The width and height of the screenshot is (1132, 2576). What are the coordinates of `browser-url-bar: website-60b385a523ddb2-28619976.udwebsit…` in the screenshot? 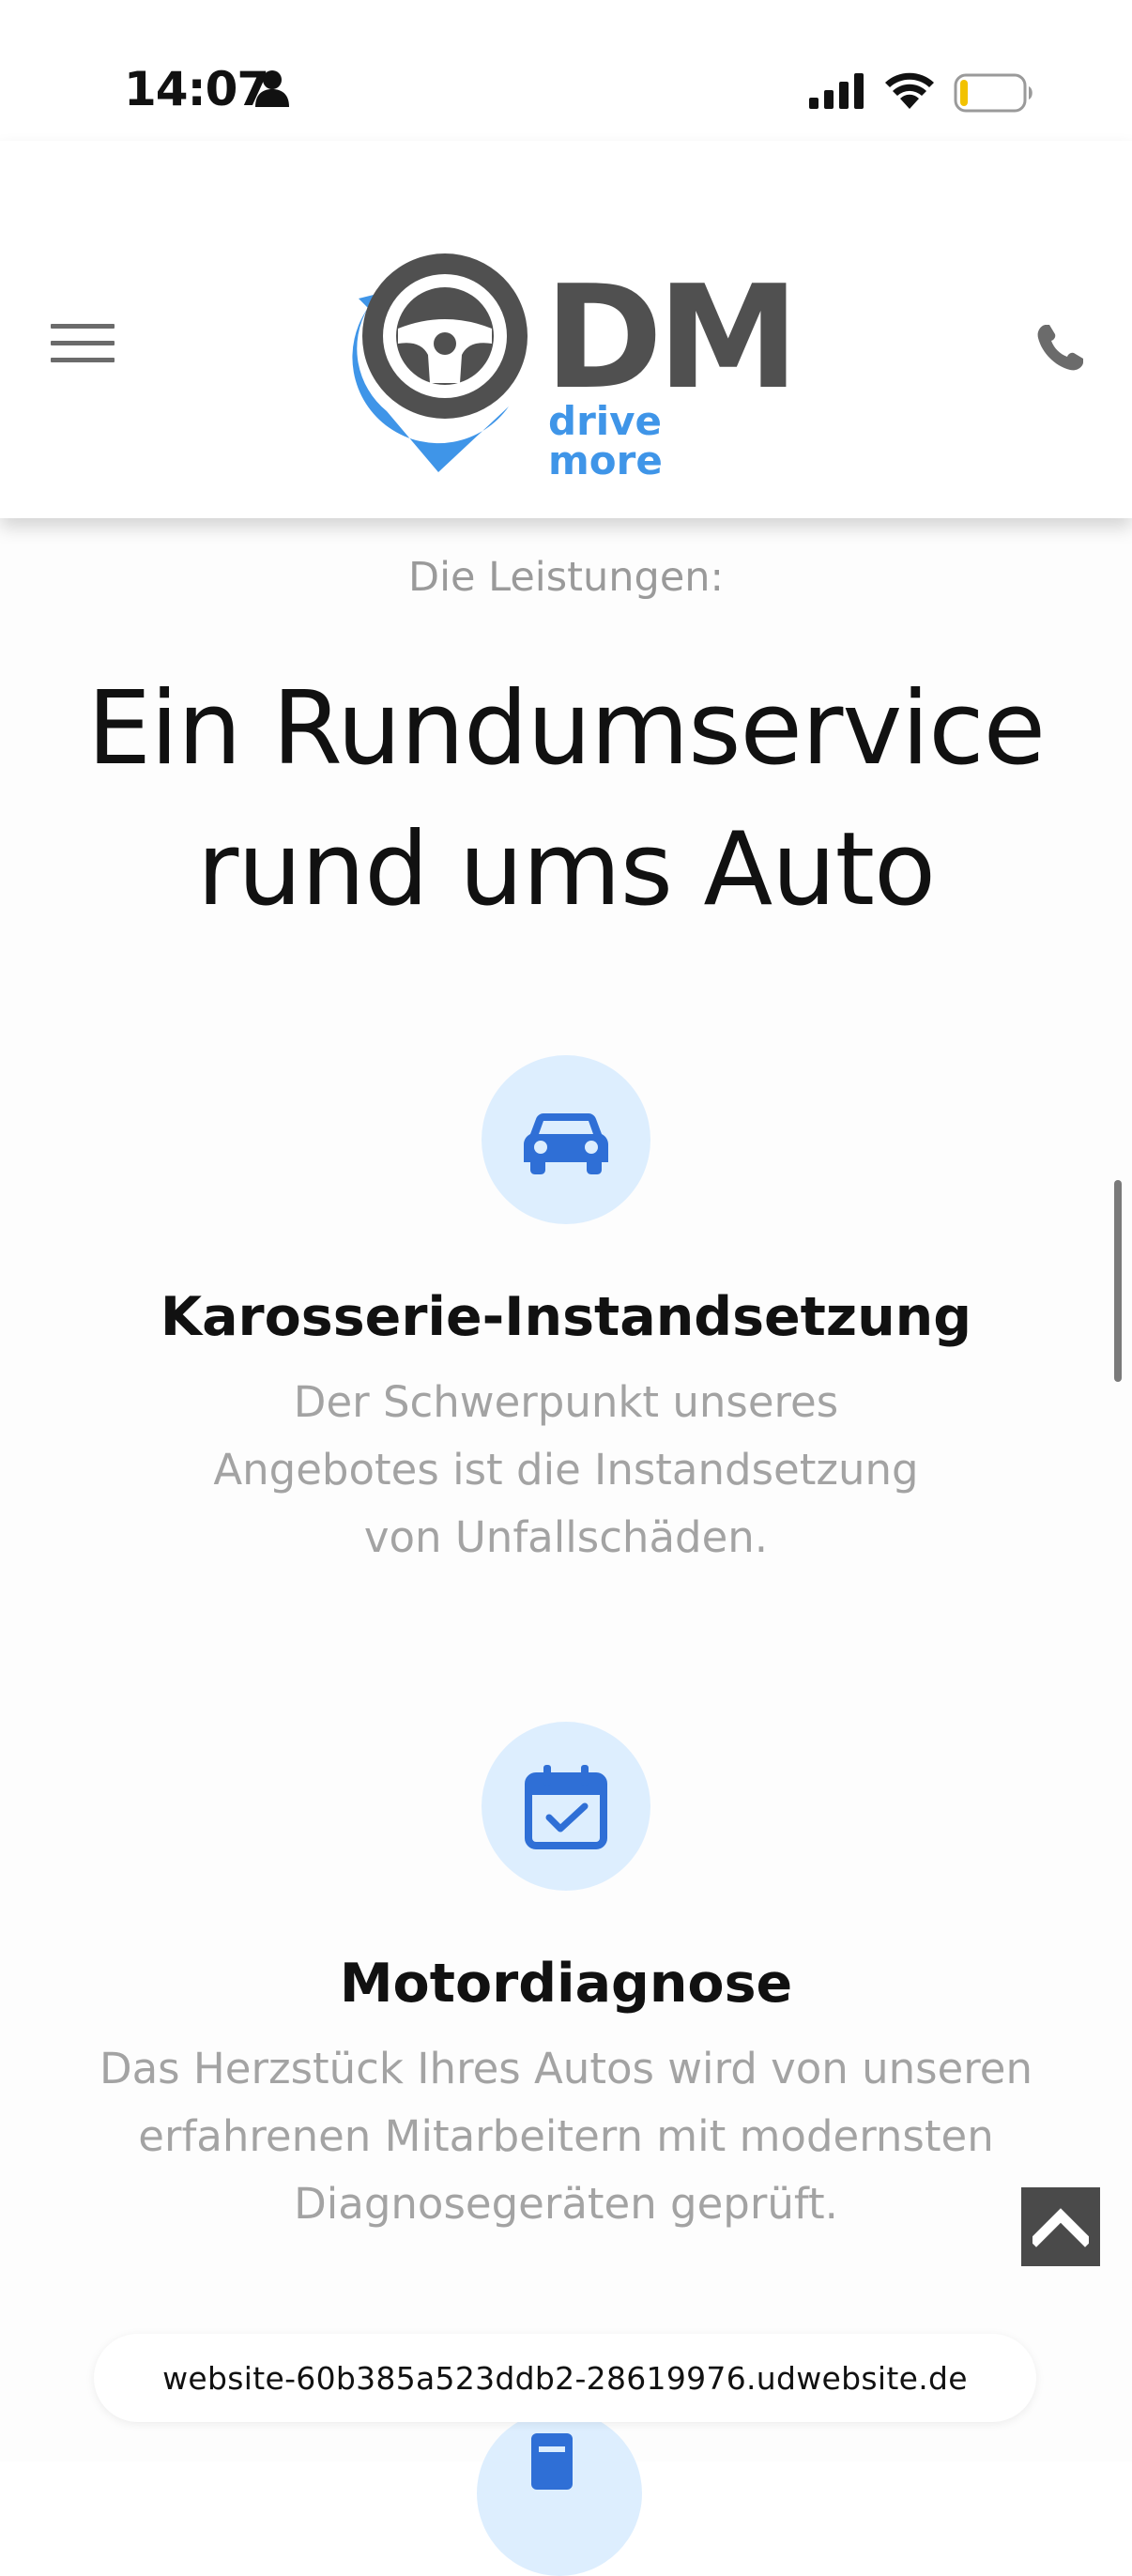 It's located at (565, 2378).